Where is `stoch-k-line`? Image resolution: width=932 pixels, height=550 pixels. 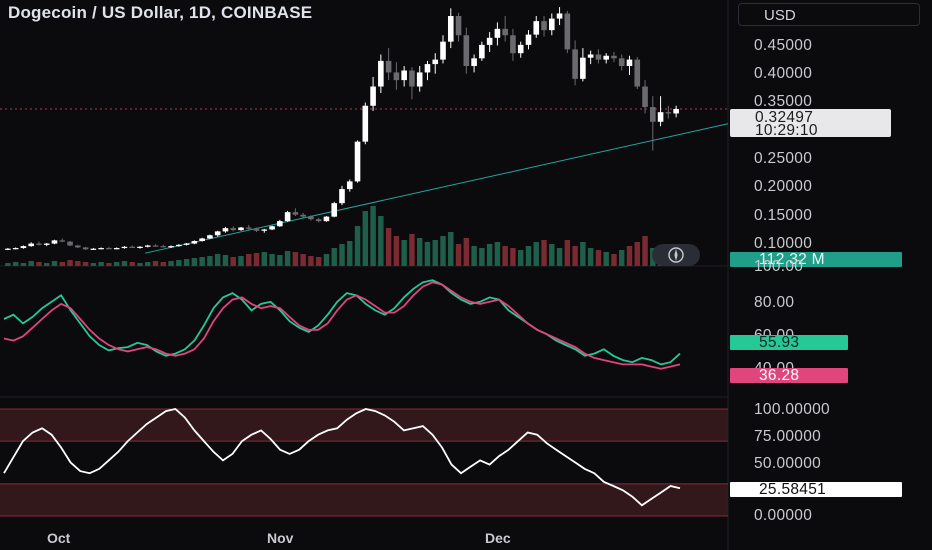 stoch-k-line is located at coordinates (342, 322).